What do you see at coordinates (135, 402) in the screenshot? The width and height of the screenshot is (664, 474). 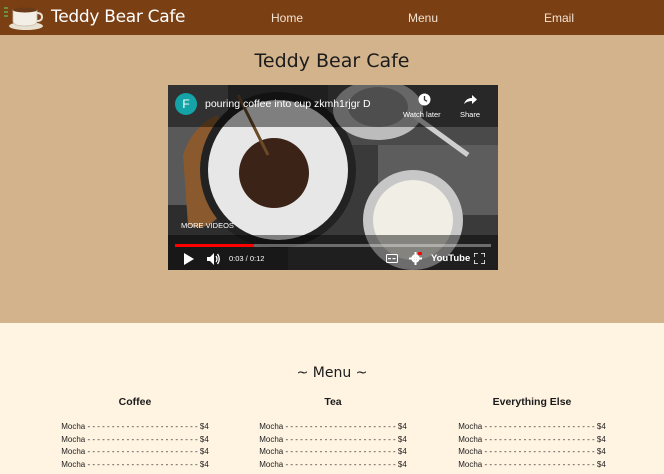 I see `column-heading: Coffee` at bounding box center [135, 402].